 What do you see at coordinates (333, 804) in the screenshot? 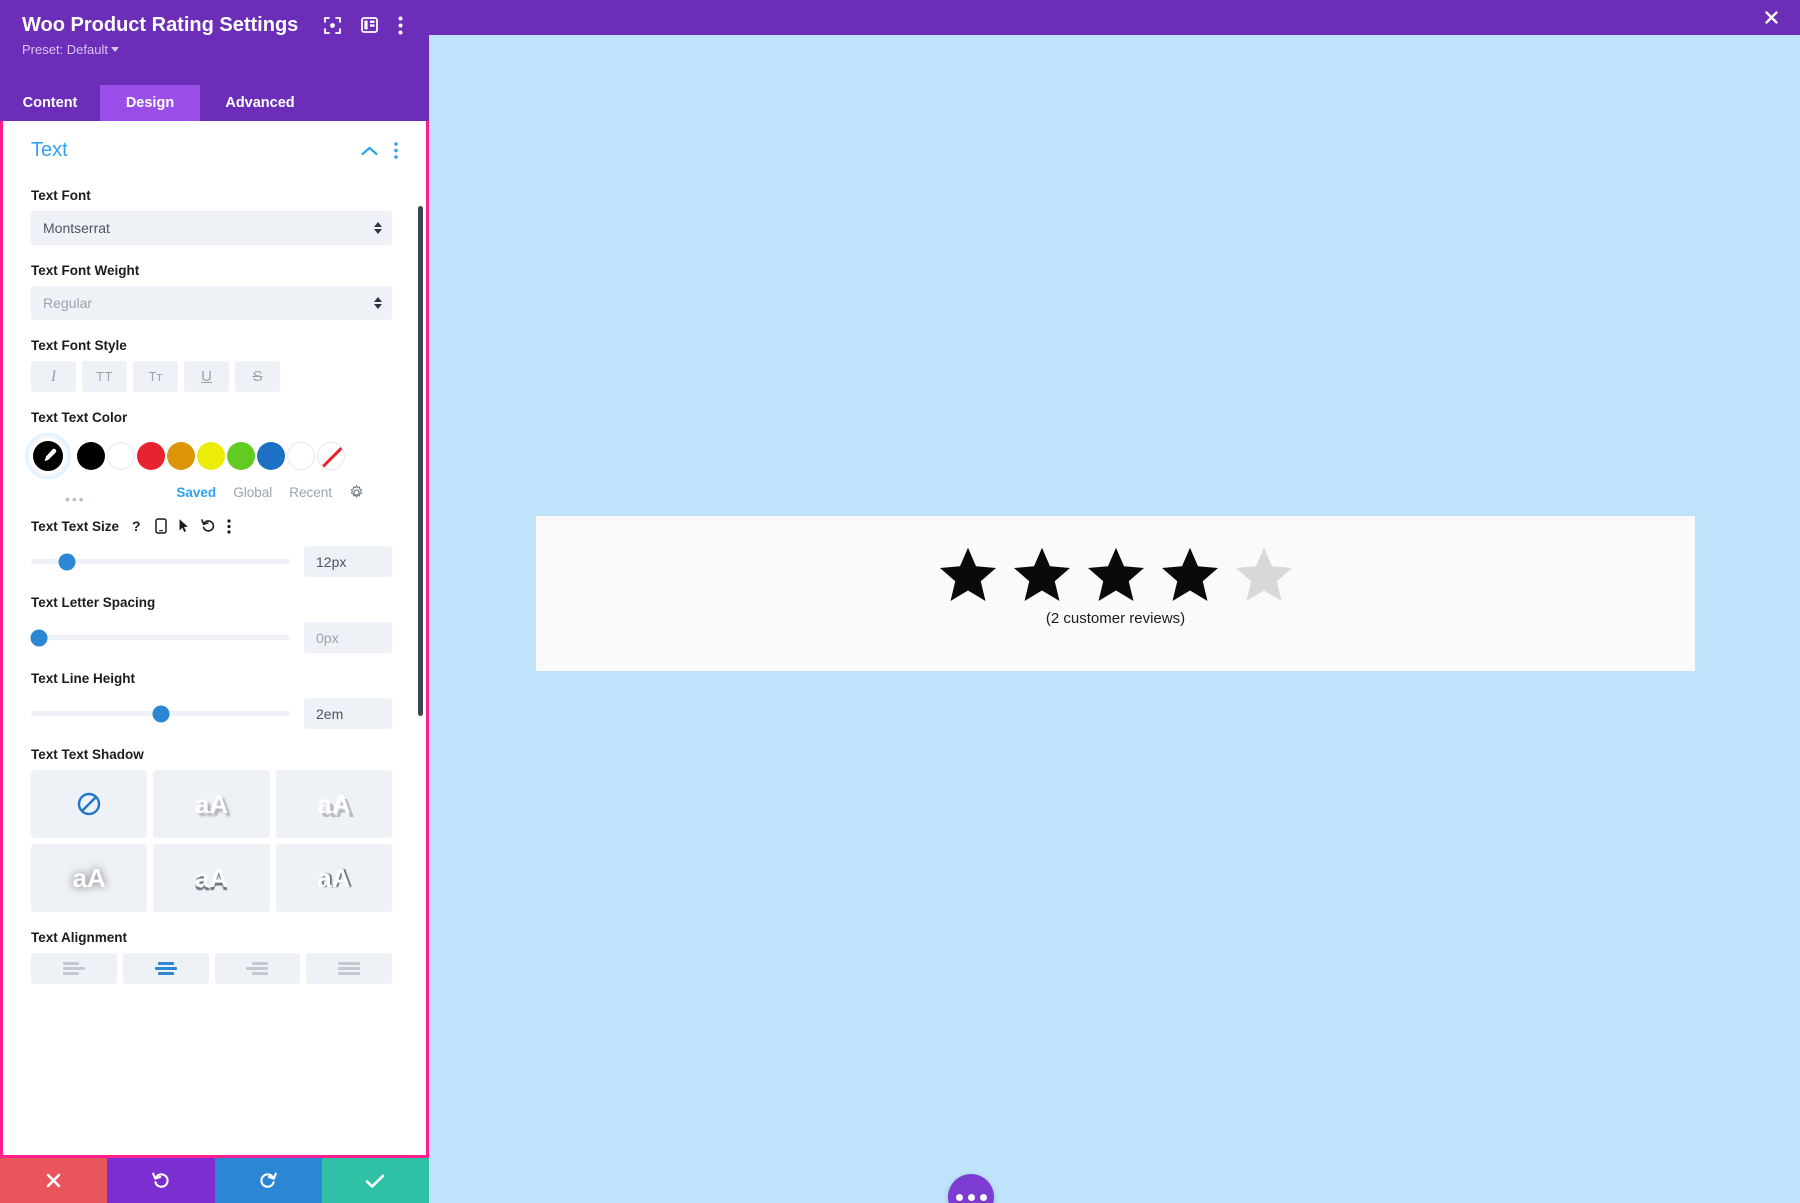
I see `shadow-preset-hard-right: aA` at bounding box center [333, 804].